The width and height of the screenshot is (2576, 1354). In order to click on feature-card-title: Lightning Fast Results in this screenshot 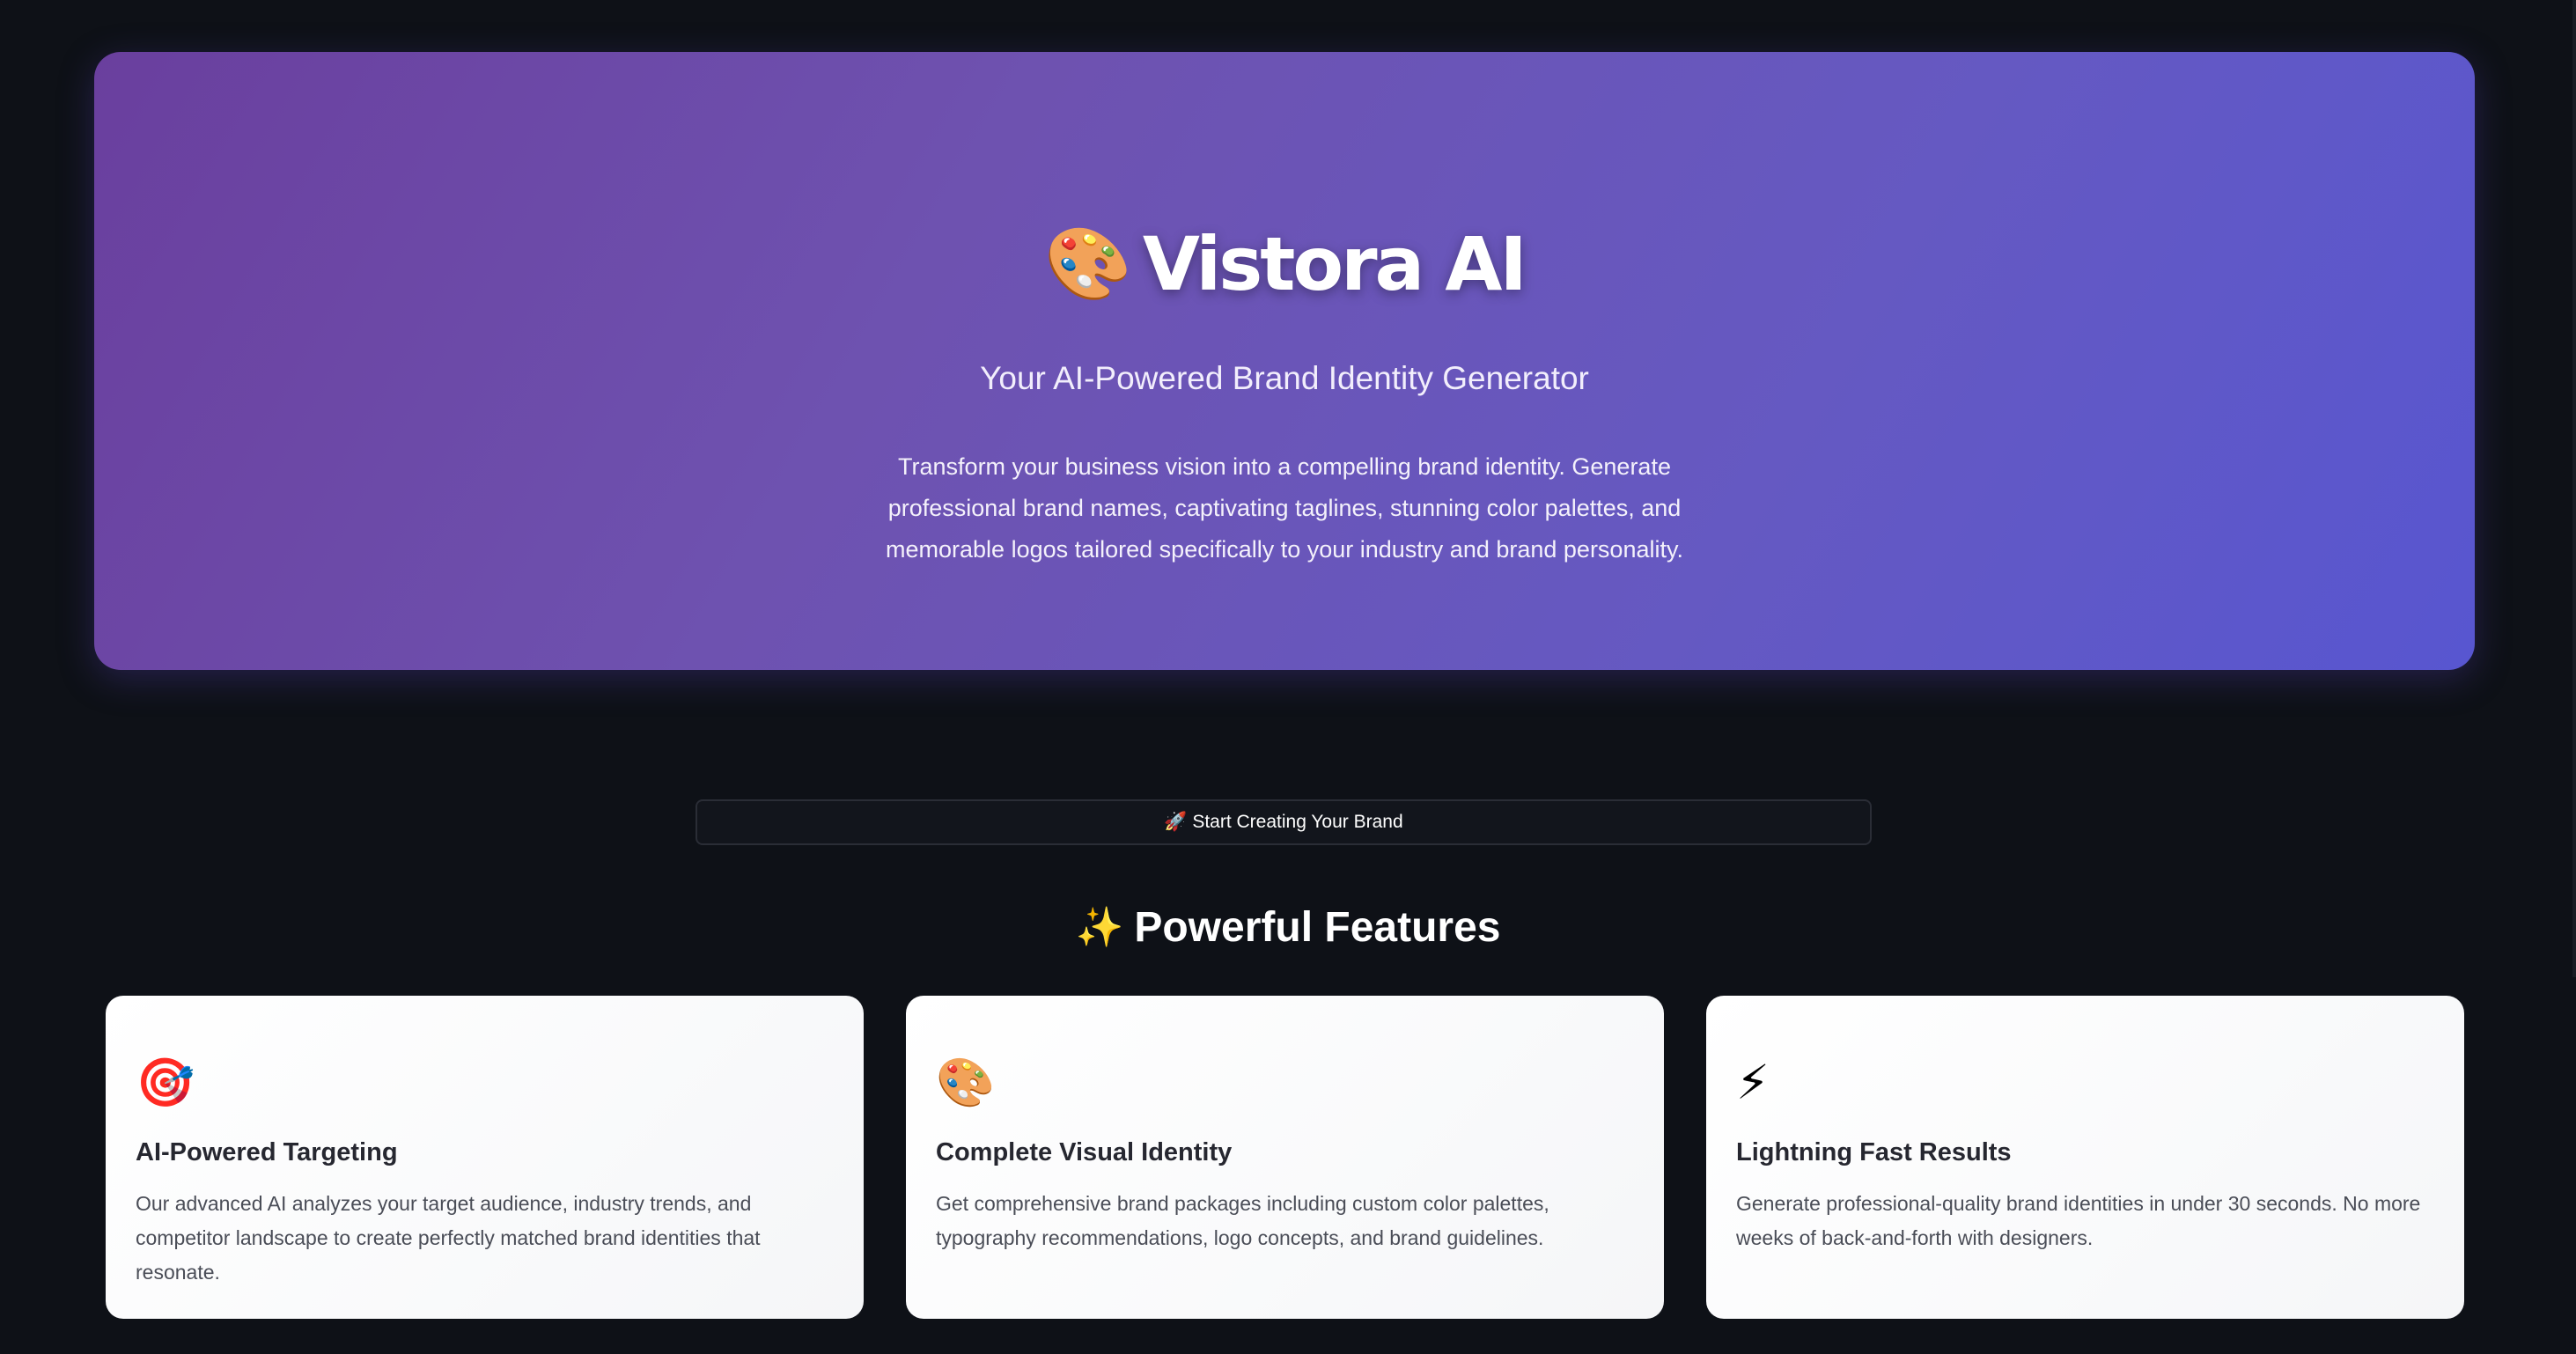, I will do `click(1874, 1152)`.